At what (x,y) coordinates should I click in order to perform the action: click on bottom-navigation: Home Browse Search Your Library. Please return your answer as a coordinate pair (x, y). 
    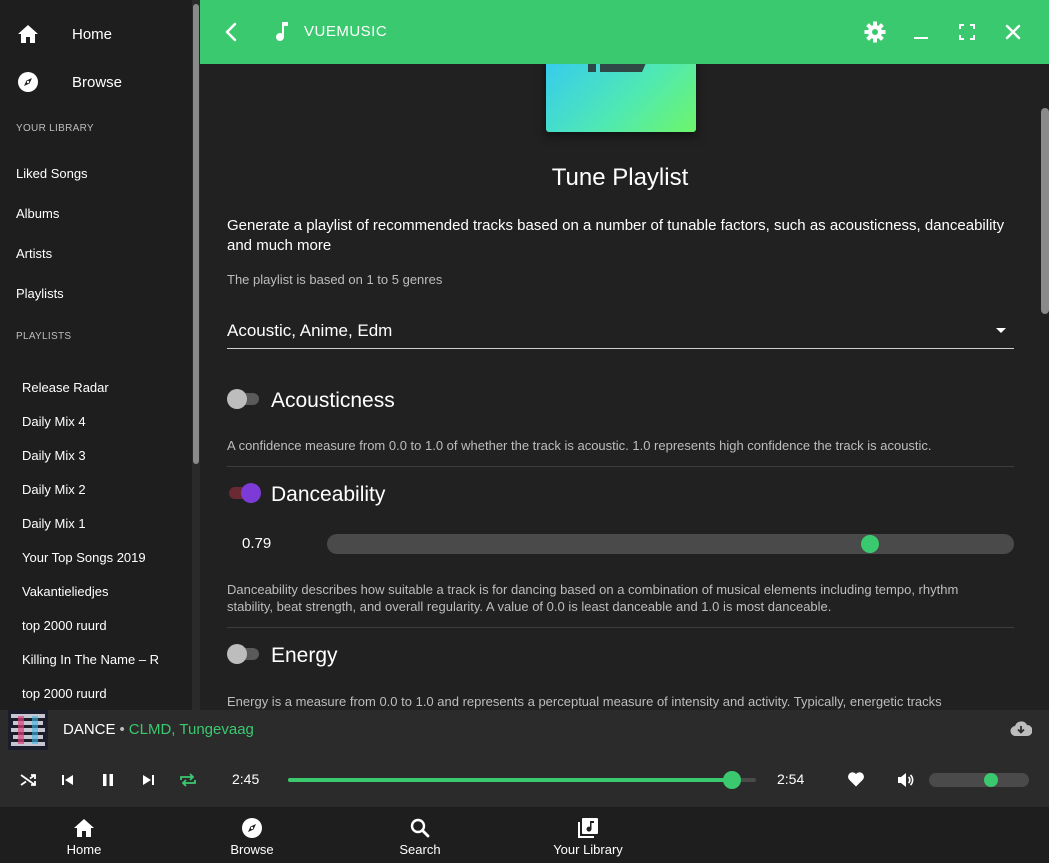
    Looking at the image, I should click on (524, 835).